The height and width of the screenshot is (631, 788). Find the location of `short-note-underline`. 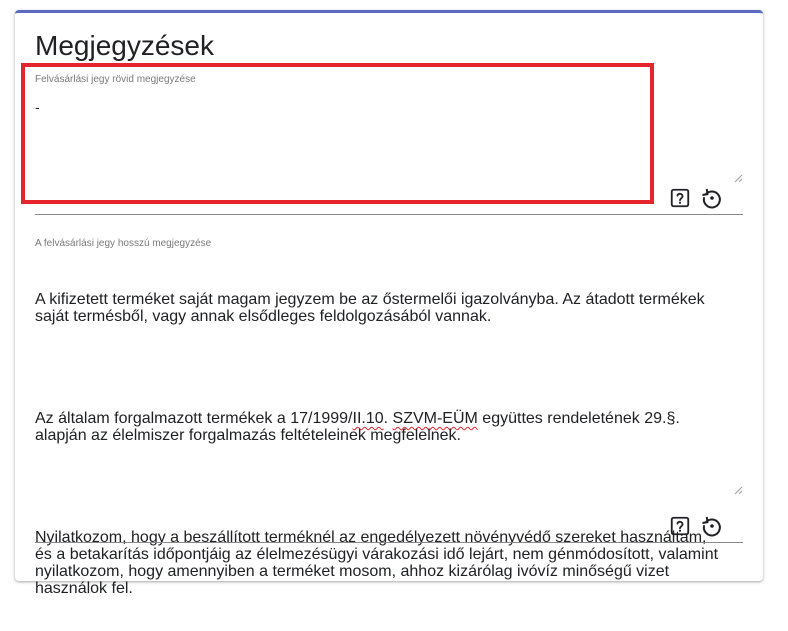

short-note-underline is located at coordinates (389, 214).